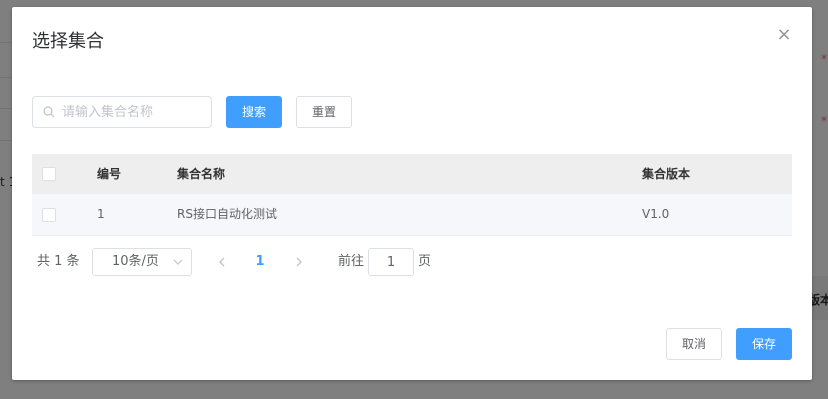  I want to click on chevron-right-icon, so click(299, 262).